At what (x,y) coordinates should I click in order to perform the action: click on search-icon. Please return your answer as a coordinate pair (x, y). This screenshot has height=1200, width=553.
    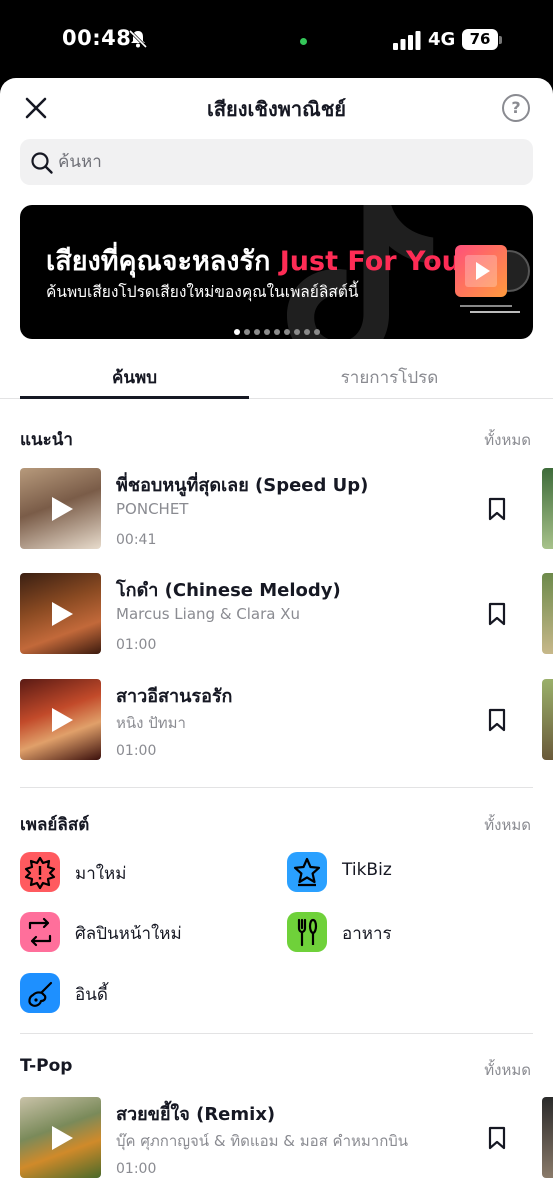
    Looking at the image, I should click on (42, 163).